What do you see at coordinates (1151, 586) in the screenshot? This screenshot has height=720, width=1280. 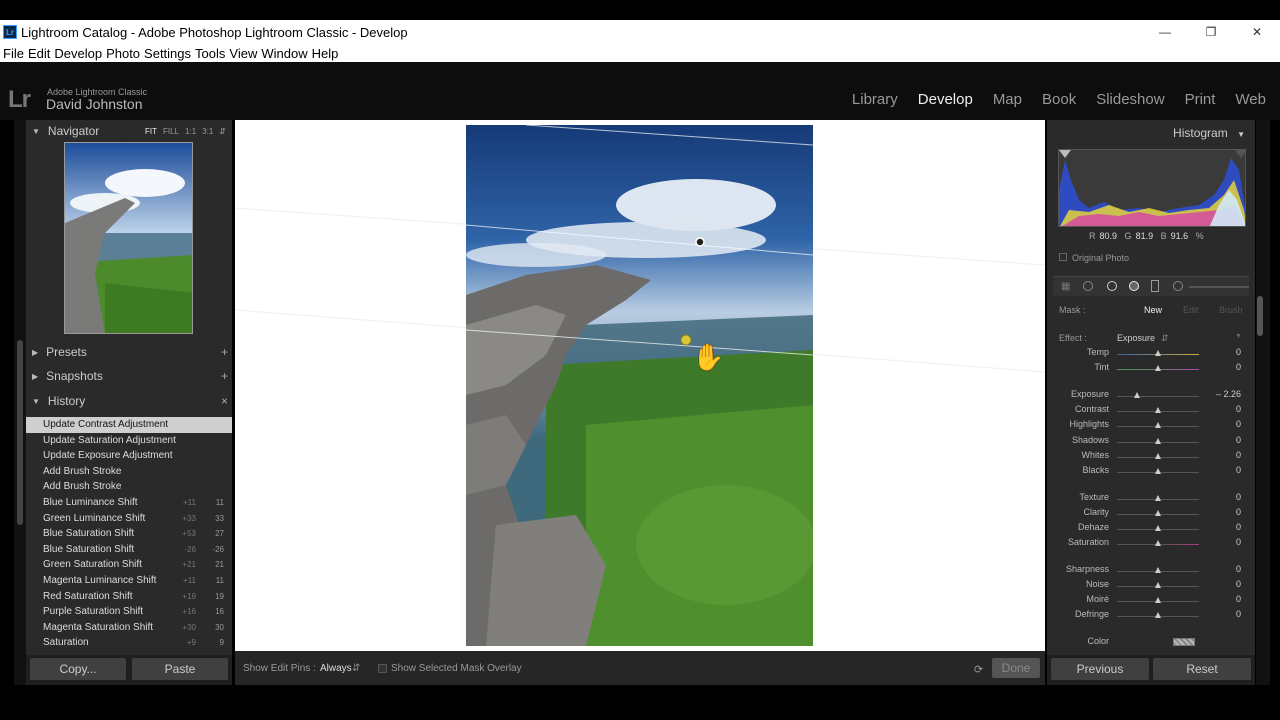 I see `slider-noise: Noise 0` at bounding box center [1151, 586].